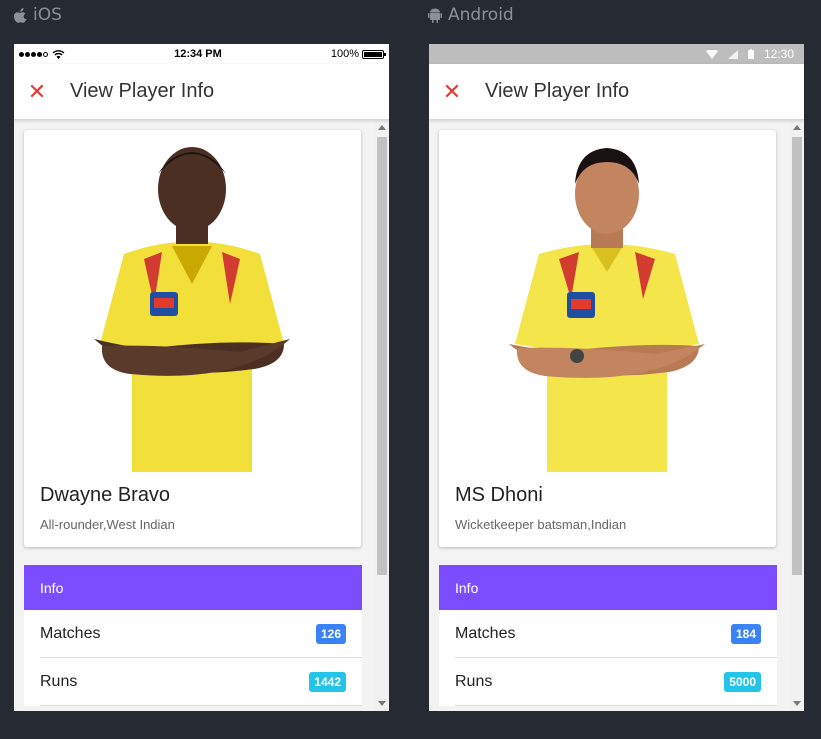 The image size is (821, 739). Describe the element at coordinates (742, 681) in the screenshot. I see `stat-badge: 5000` at that location.